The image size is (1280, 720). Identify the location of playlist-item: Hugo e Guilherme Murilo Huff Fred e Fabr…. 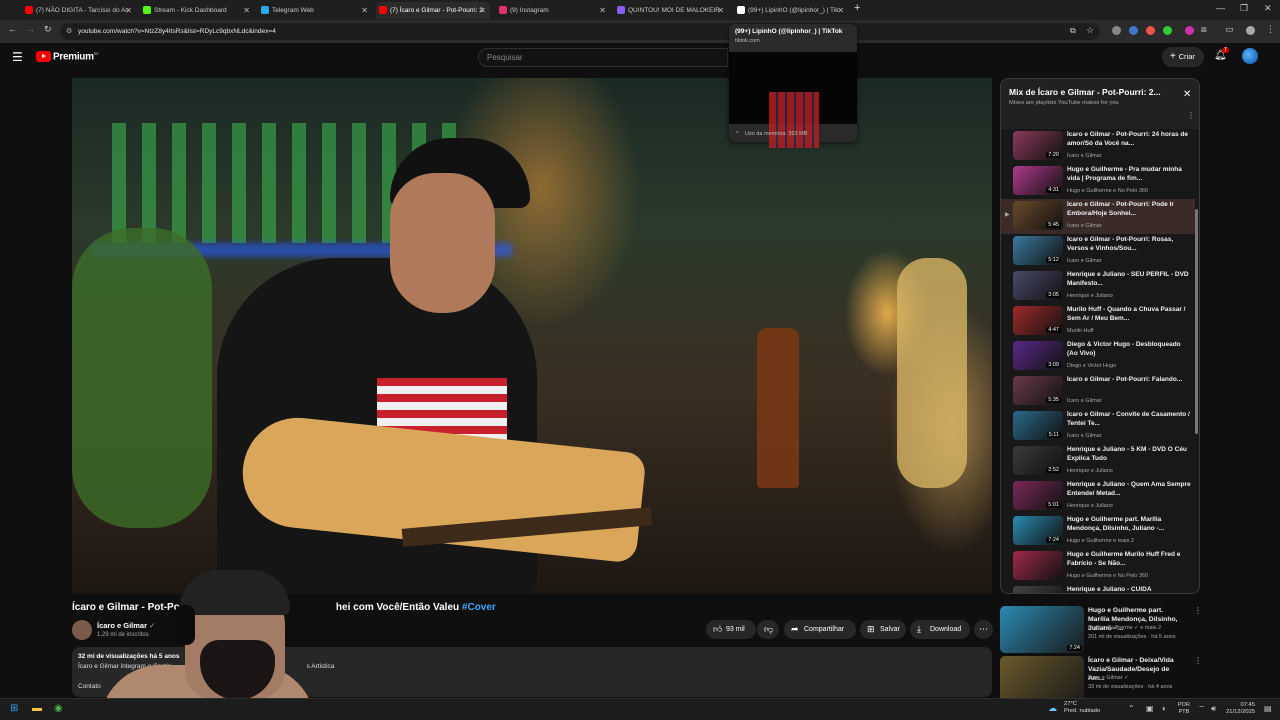
(1098, 566).